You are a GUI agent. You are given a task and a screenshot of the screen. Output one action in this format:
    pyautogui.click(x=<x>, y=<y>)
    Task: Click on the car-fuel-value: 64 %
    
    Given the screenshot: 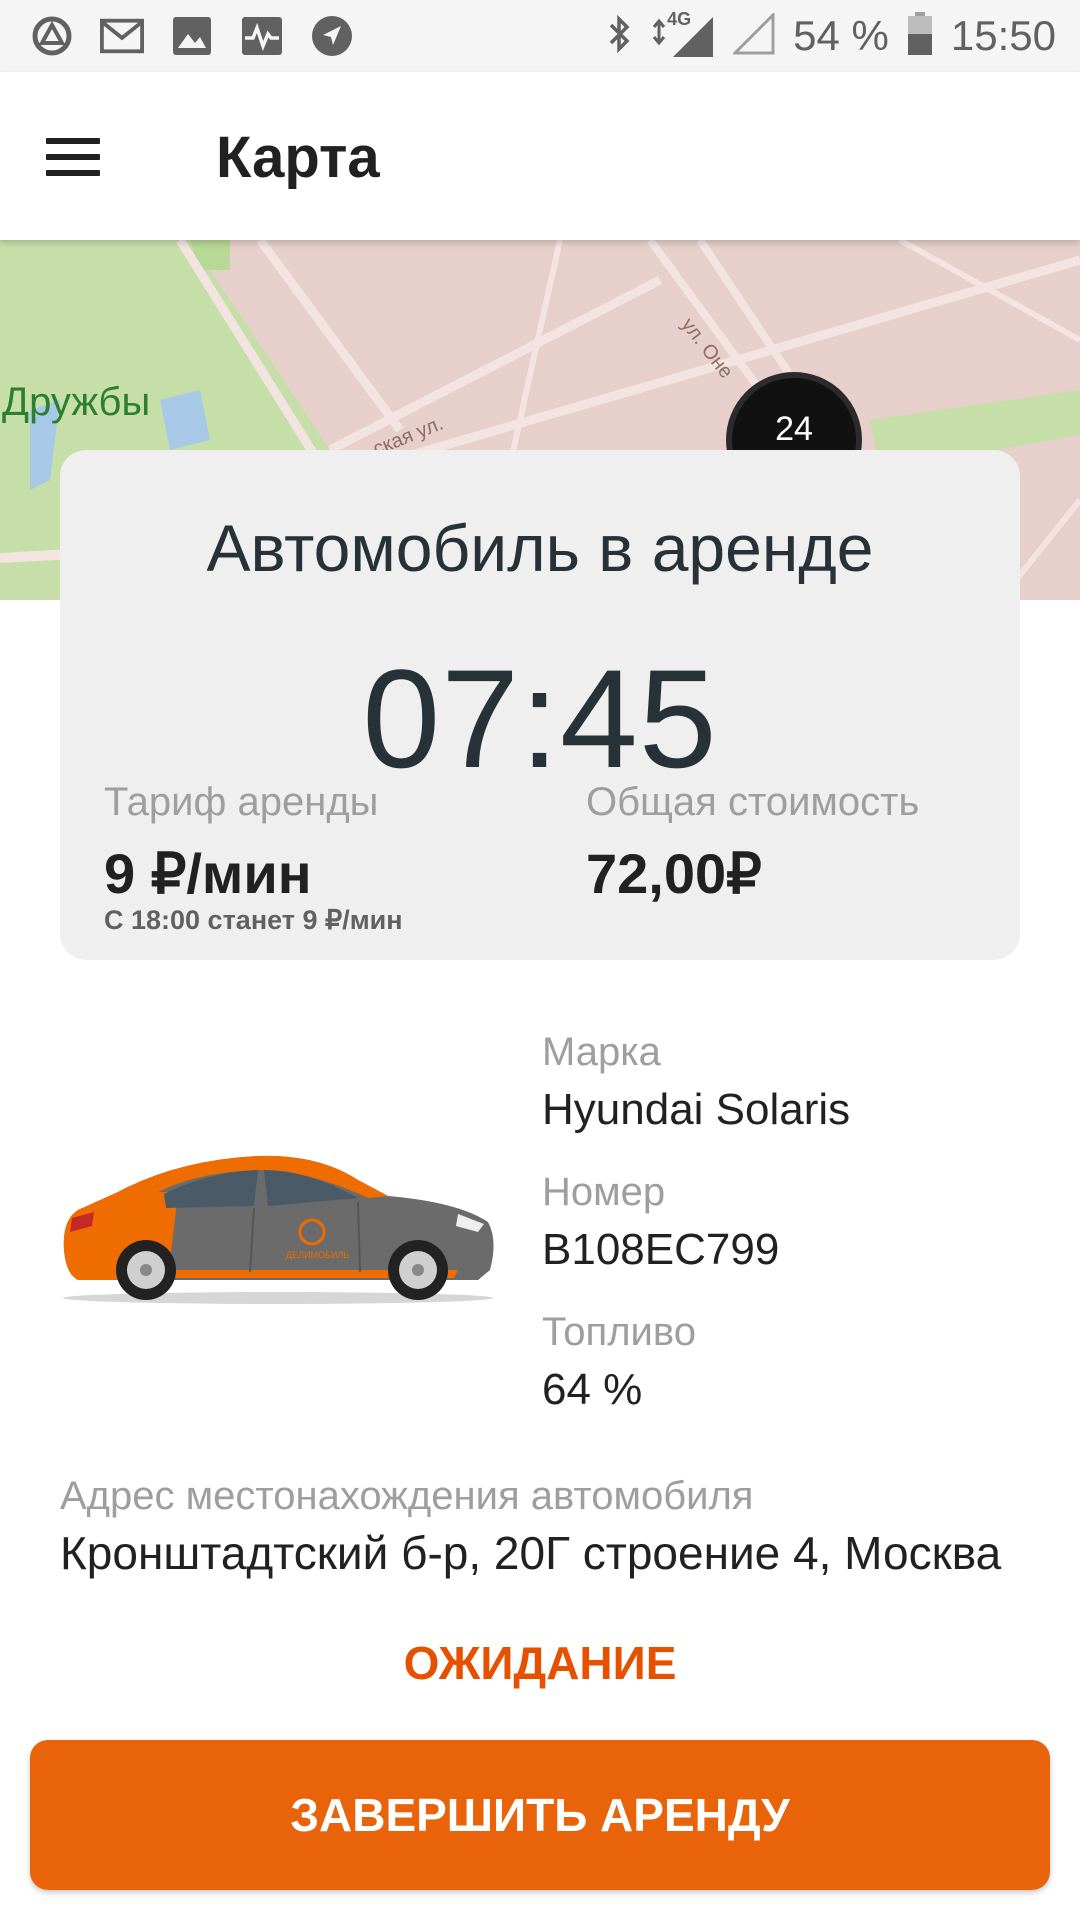 What is the action you would take?
    pyautogui.click(x=592, y=1389)
    